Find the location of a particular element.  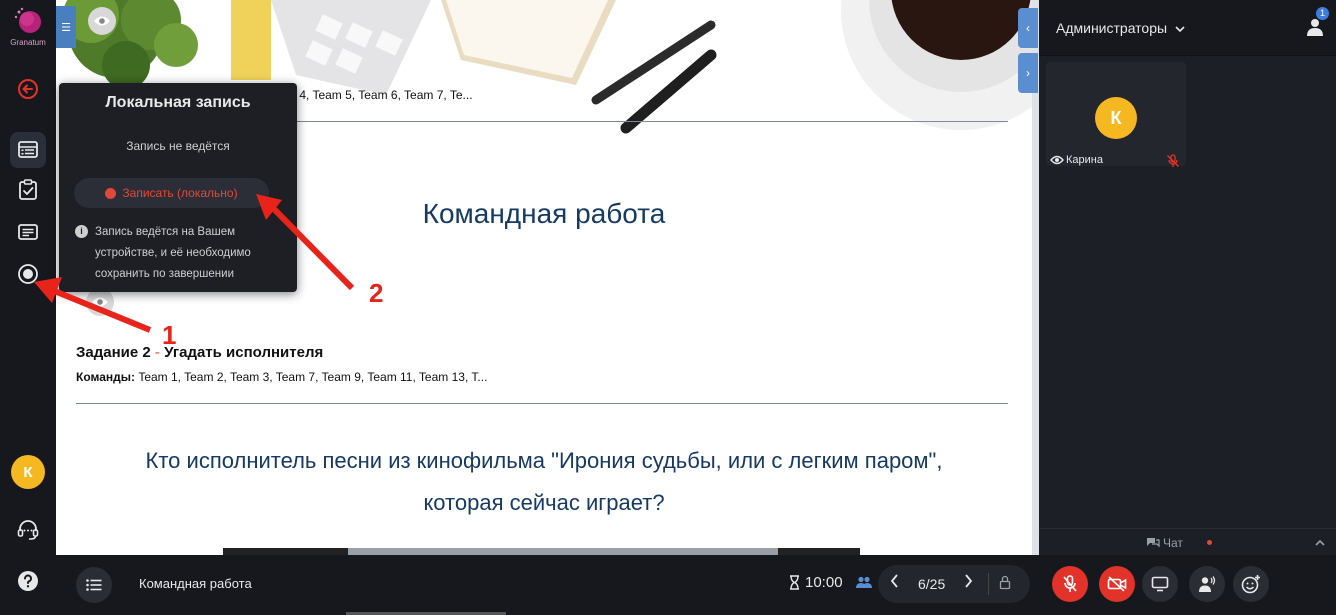

screen-share-button is located at coordinates (1160, 584).